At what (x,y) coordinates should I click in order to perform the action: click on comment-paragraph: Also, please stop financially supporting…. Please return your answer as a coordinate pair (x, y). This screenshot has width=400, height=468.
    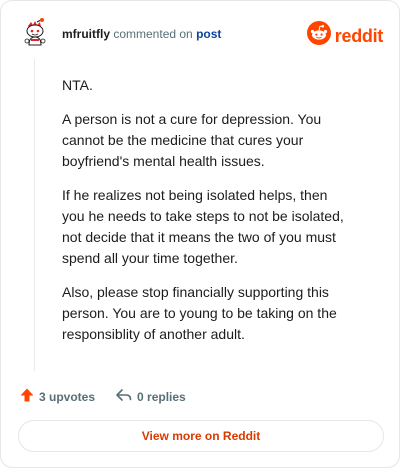
    Looking at the image, I should click on (199, 313).